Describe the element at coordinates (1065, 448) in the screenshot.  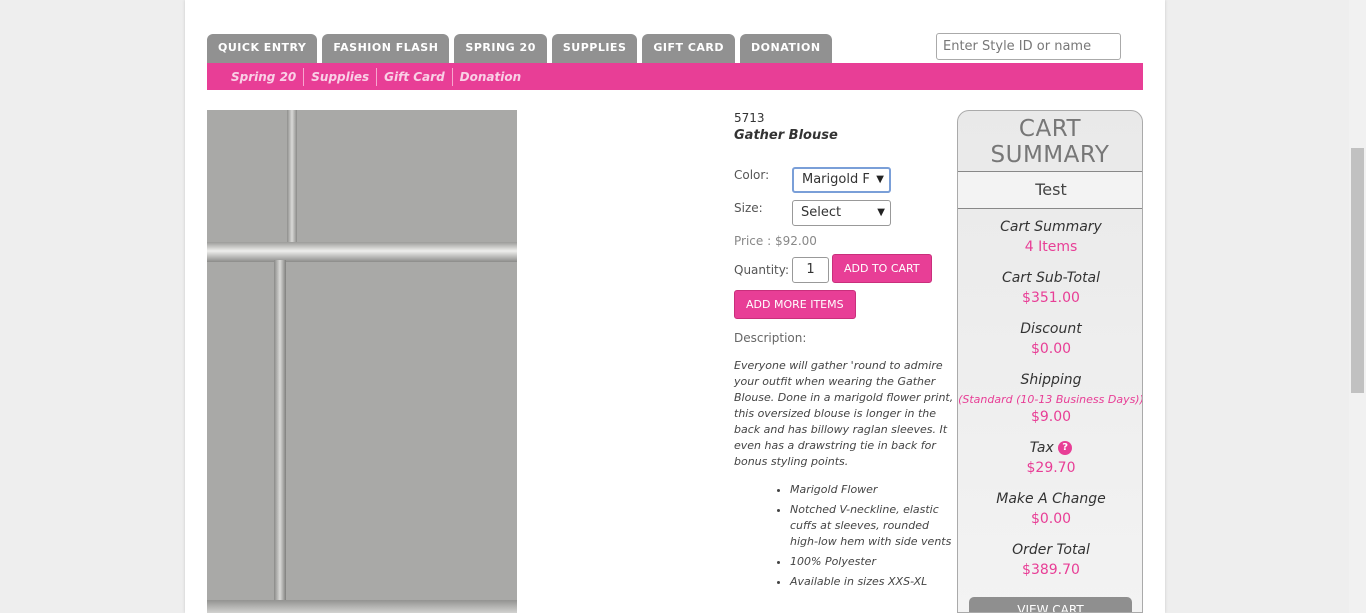
I see `help-icon: ?` at that location.